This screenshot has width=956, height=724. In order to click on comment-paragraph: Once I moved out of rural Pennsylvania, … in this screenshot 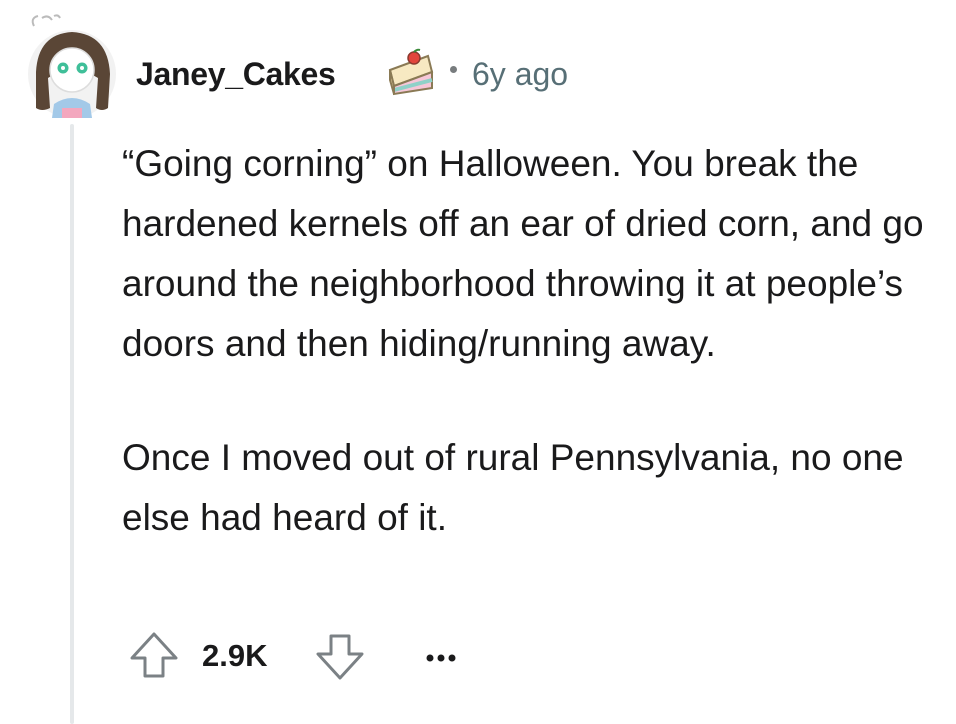, I will do `click(513, 487)`.